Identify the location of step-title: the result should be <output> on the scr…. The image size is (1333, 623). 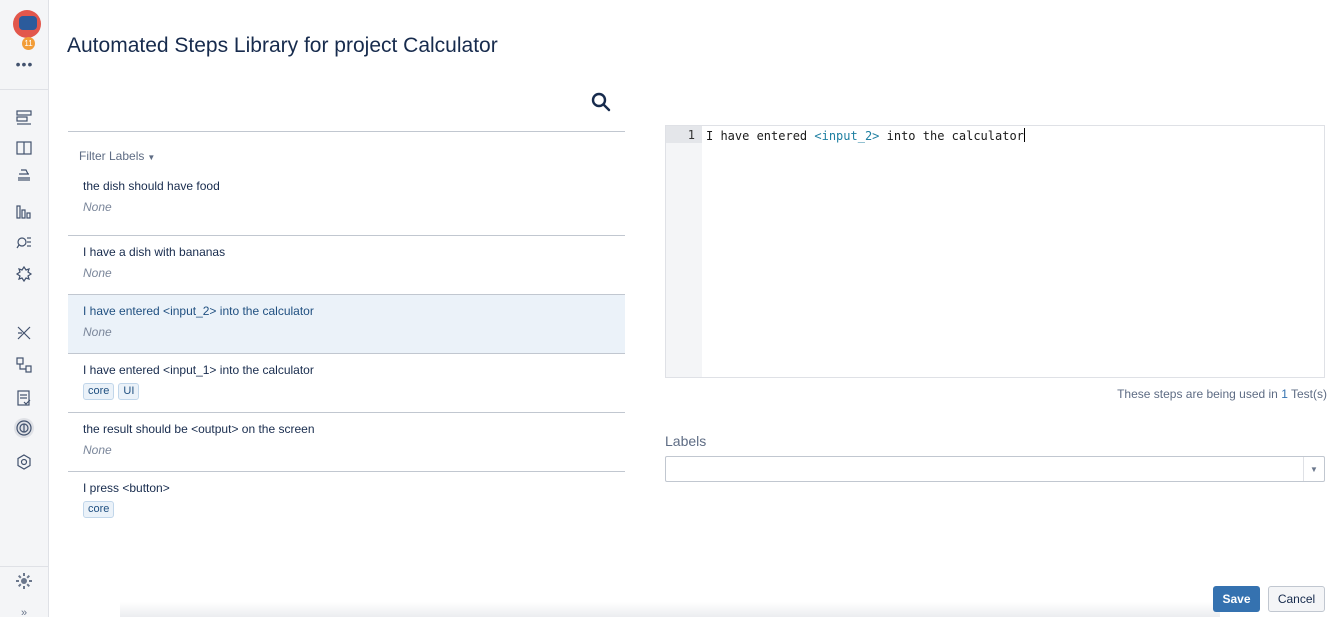
(199, 429).